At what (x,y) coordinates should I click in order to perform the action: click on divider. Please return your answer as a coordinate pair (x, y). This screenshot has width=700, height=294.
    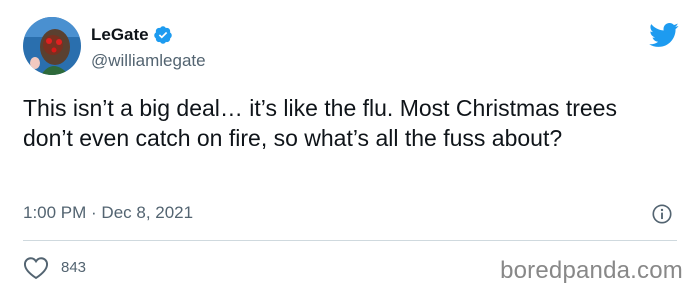
    Looking at the image, I should click on (350, 240).